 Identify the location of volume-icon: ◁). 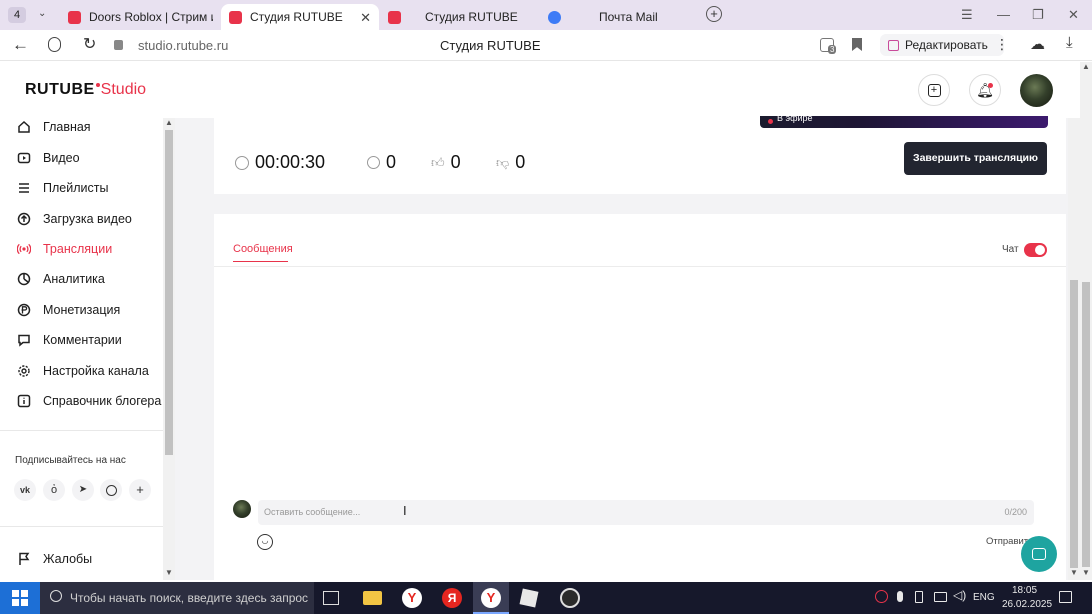
(959, 595).